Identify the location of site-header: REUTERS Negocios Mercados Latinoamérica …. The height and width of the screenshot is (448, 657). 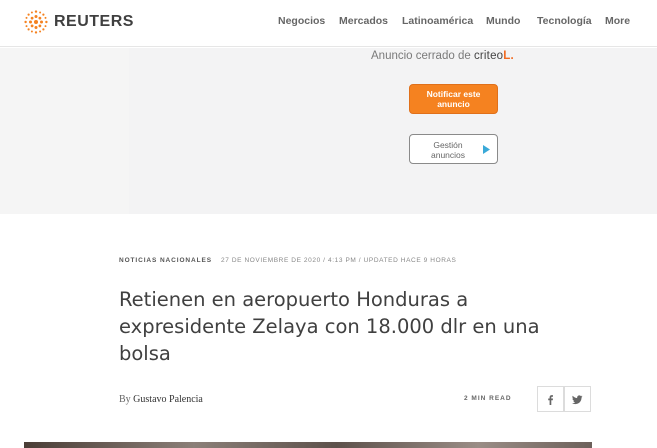
(328, 23).